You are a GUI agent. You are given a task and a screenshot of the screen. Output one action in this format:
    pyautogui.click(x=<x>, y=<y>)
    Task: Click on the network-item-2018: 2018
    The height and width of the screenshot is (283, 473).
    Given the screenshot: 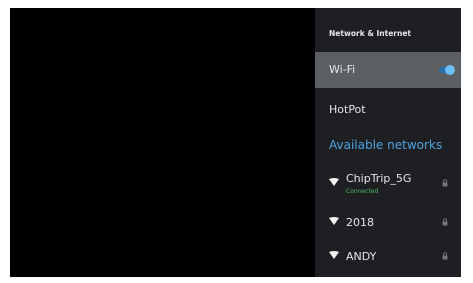 What is the action you would take?
    pyautogui.click(x=388, y=223)
    